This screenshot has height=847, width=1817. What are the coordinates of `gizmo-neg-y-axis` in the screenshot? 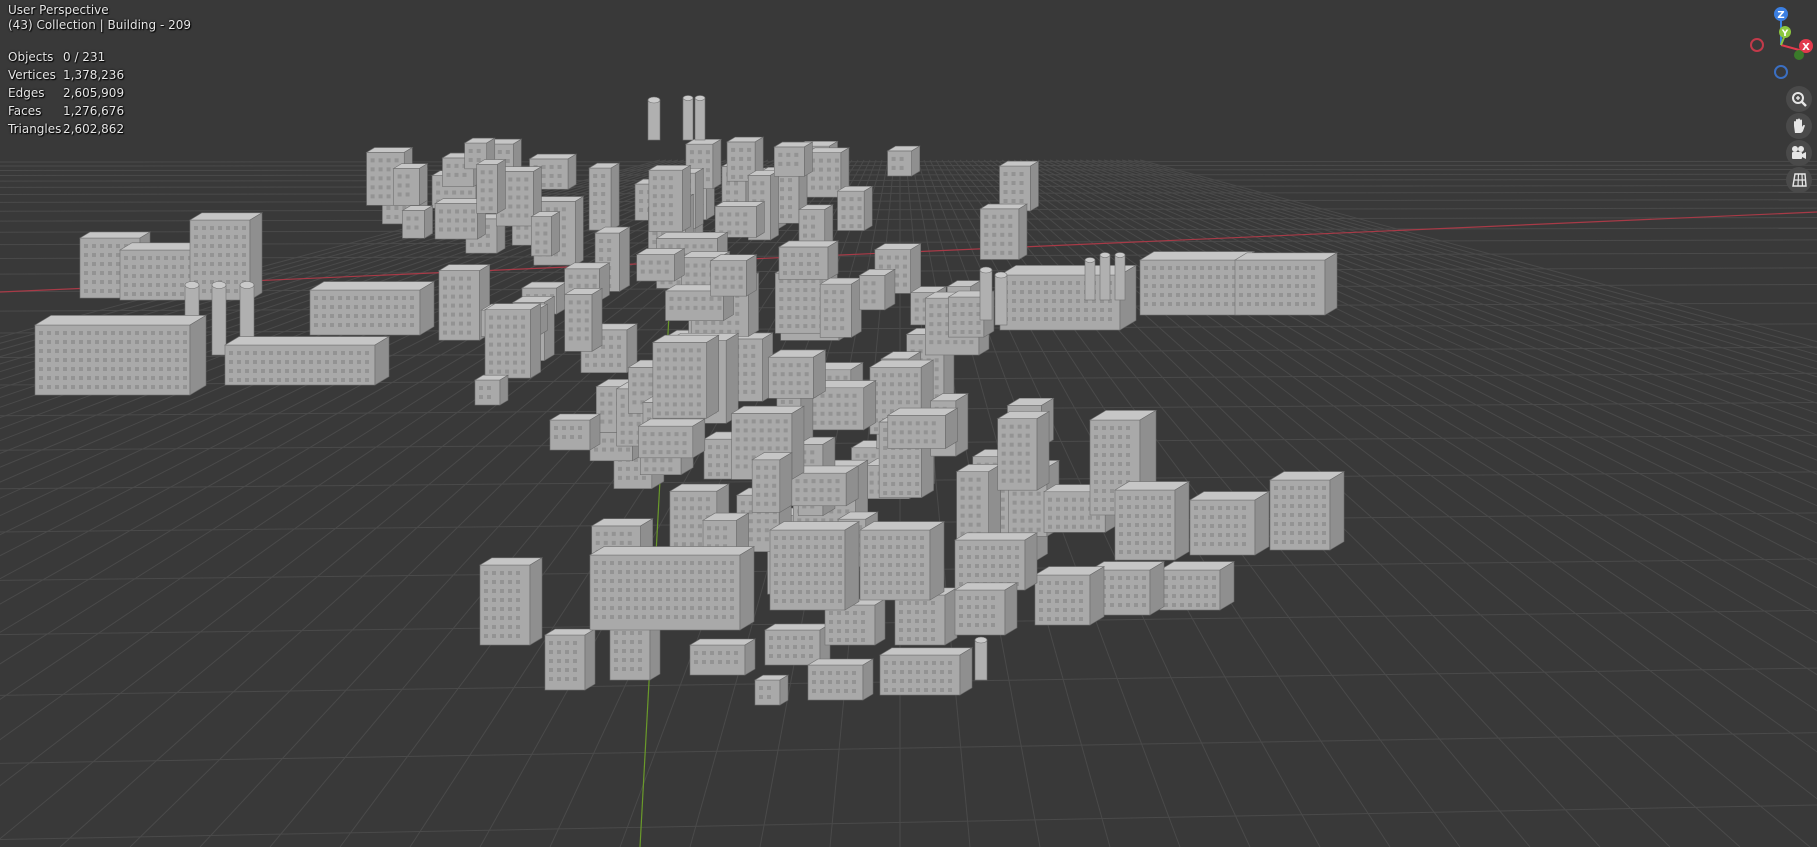 It's located at (1799, 55).